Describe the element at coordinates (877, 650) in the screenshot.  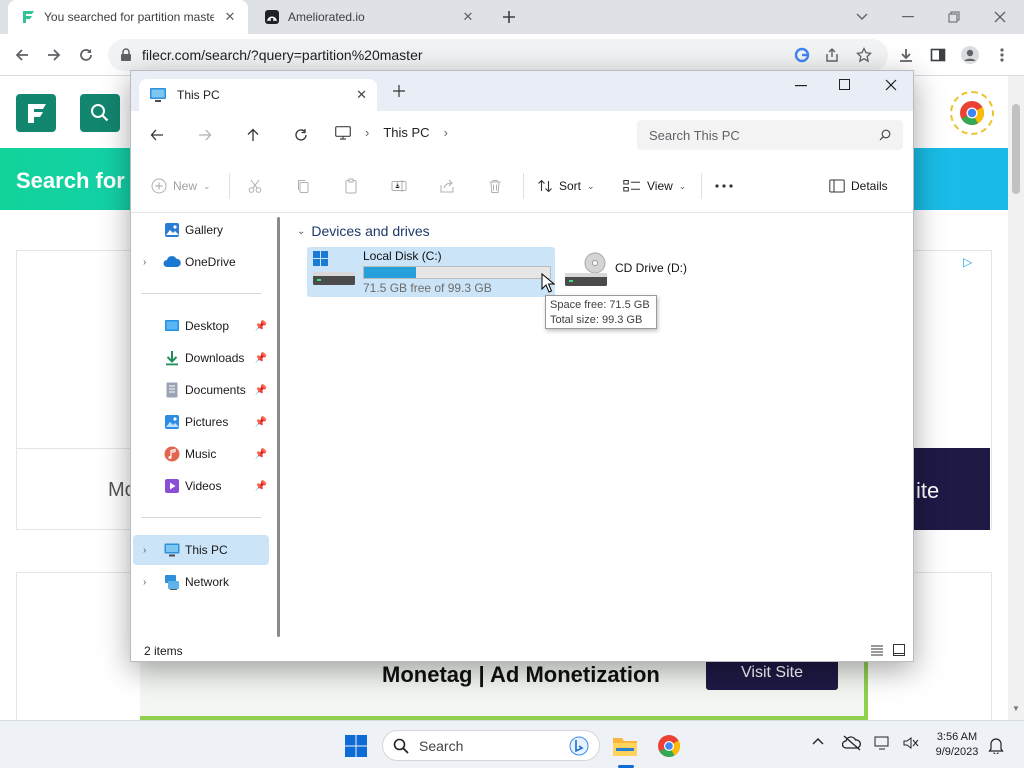
I see `details-view-icon` at that location.